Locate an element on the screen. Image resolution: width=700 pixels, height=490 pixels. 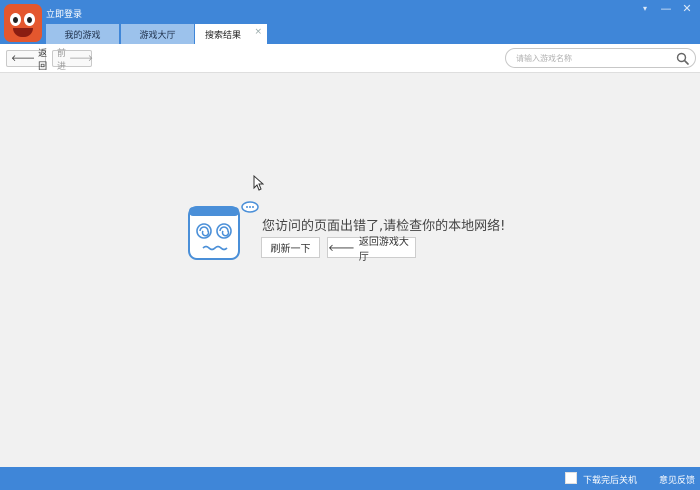
refresh-label: 刷新一下 is located at coordinates (290, 249).